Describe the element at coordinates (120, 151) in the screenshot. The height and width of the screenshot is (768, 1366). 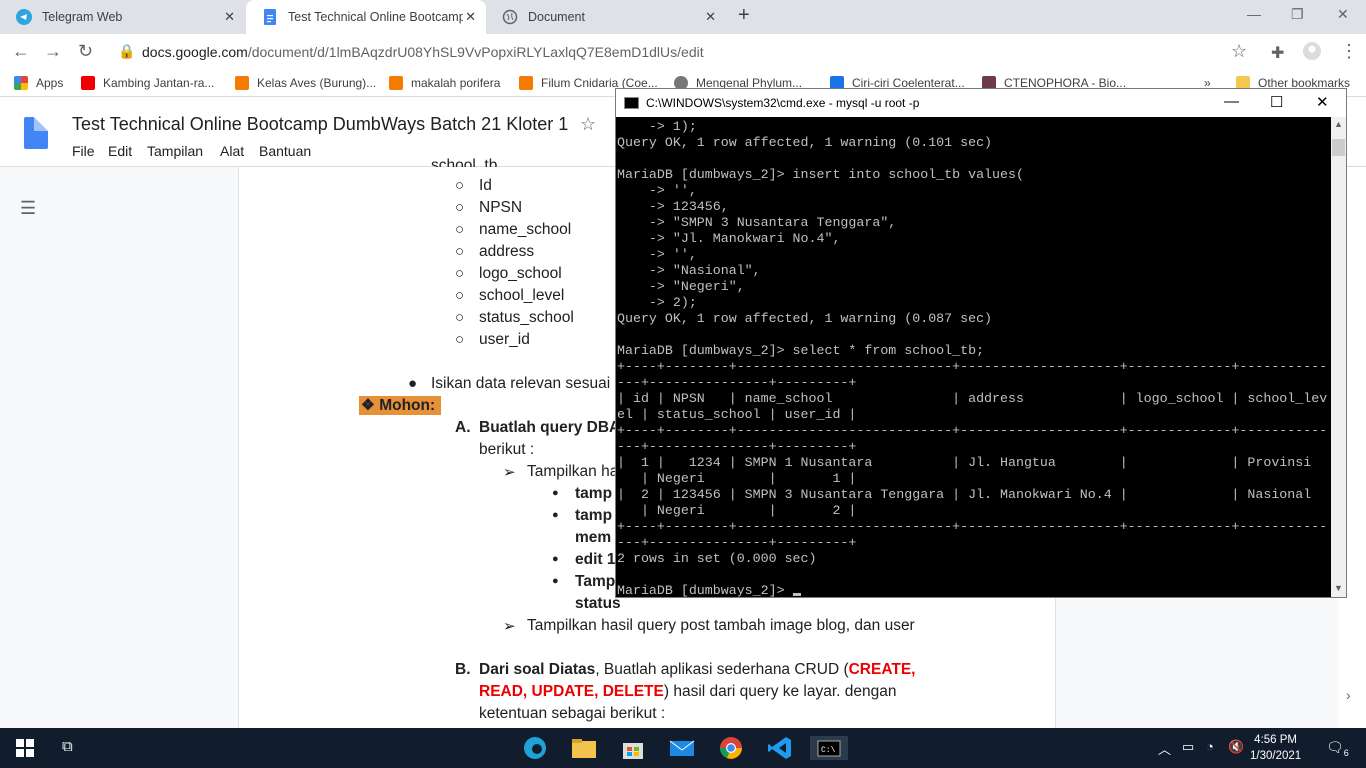
I see `menu-edit: Edit` at that location.